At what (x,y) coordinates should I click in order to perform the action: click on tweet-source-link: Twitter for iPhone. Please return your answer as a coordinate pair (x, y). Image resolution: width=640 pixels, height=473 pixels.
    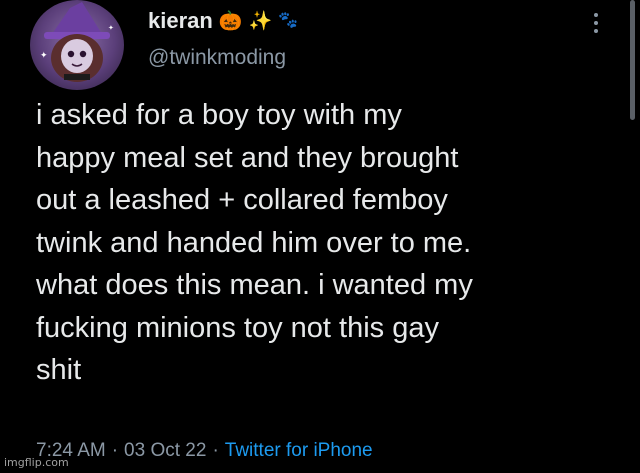
    Looking at the image, I should click on (299, 451).